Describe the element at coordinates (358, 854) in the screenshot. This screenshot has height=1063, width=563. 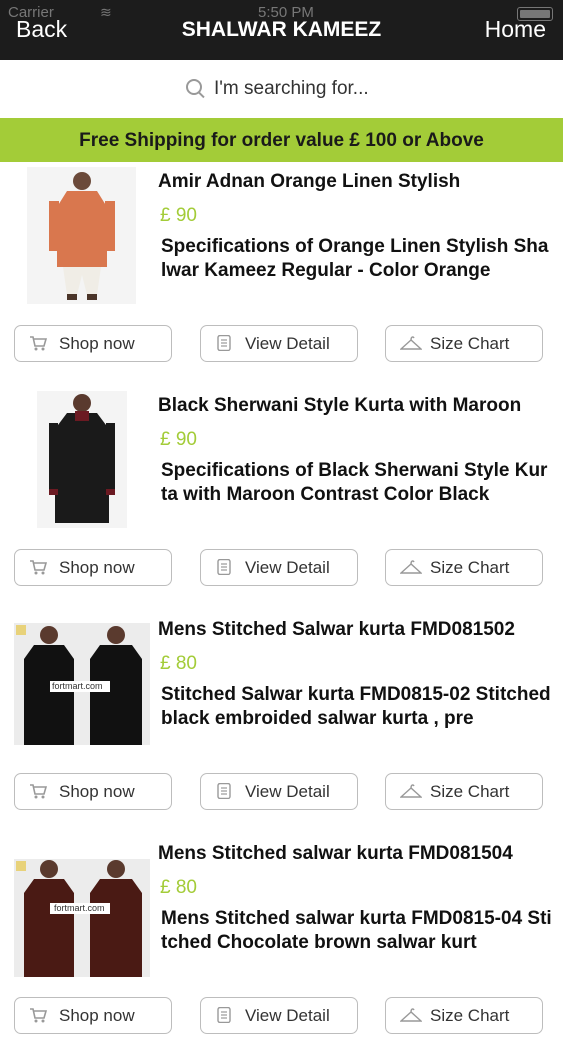
I see `product-title: Mens Stitched salwar kurta FMD081504` at that location.